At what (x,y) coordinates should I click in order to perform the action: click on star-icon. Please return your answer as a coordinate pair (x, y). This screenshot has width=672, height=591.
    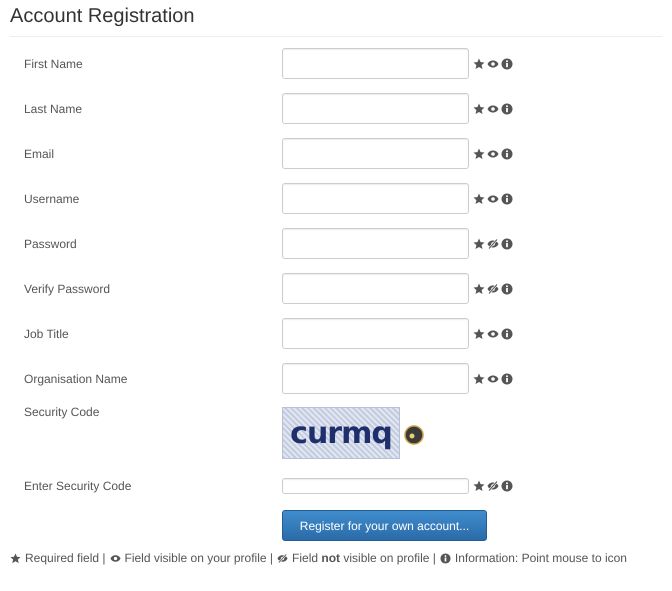
    Looking at the image, I should click on (15, 558).